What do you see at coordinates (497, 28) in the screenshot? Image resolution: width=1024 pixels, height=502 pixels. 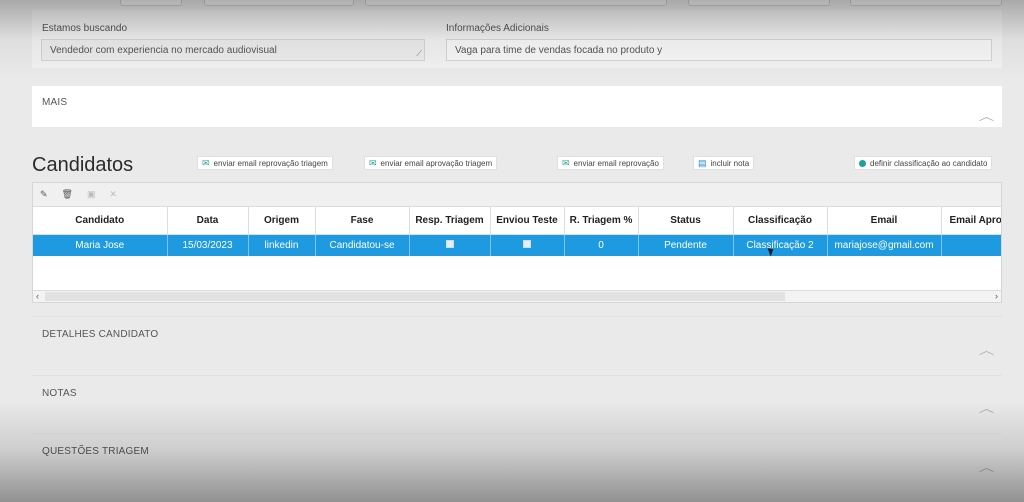 I see `additional-info-label: Informações Adicionais` at bounding box center [497, 28].